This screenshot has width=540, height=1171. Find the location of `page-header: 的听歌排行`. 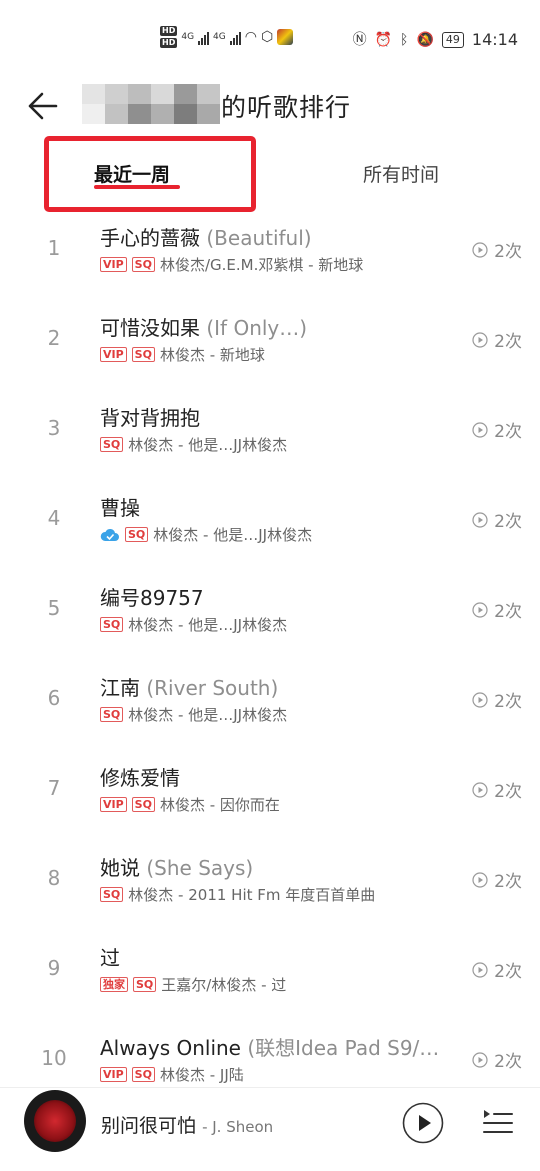

page-header: 的听歌排行 is located at coordinates (270, 108).